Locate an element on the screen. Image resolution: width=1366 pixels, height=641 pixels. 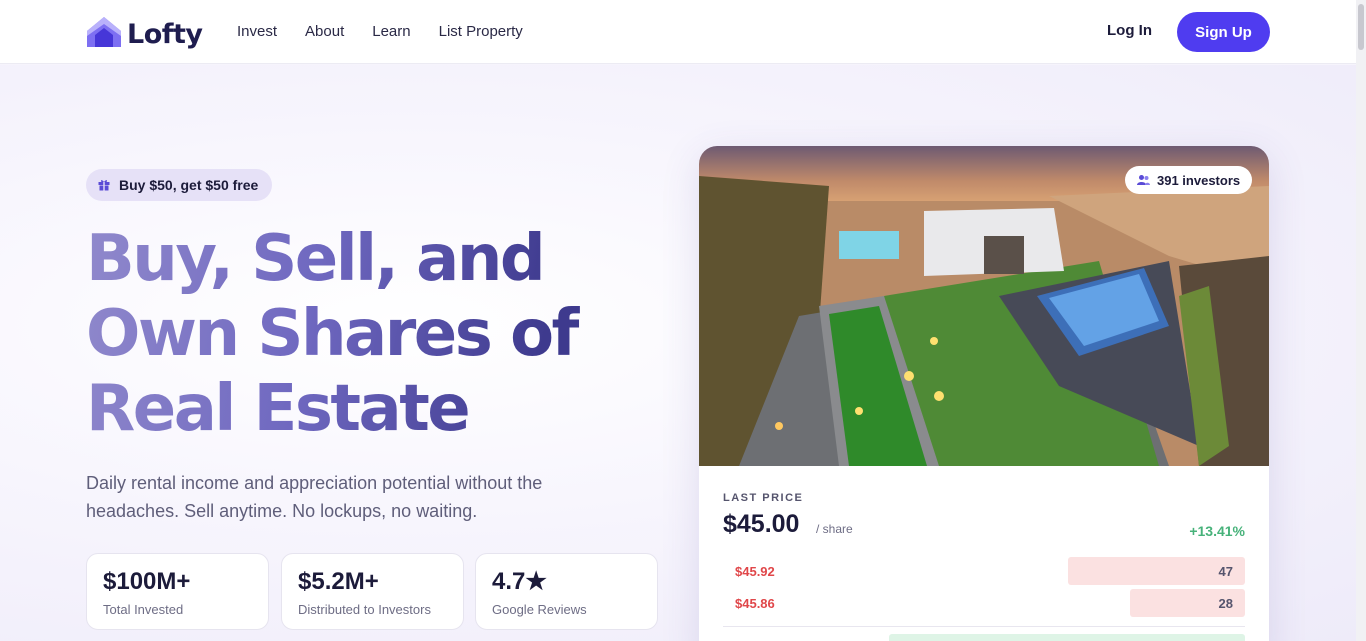
price-change: +13.41% is located at coordinates (1217, 531).